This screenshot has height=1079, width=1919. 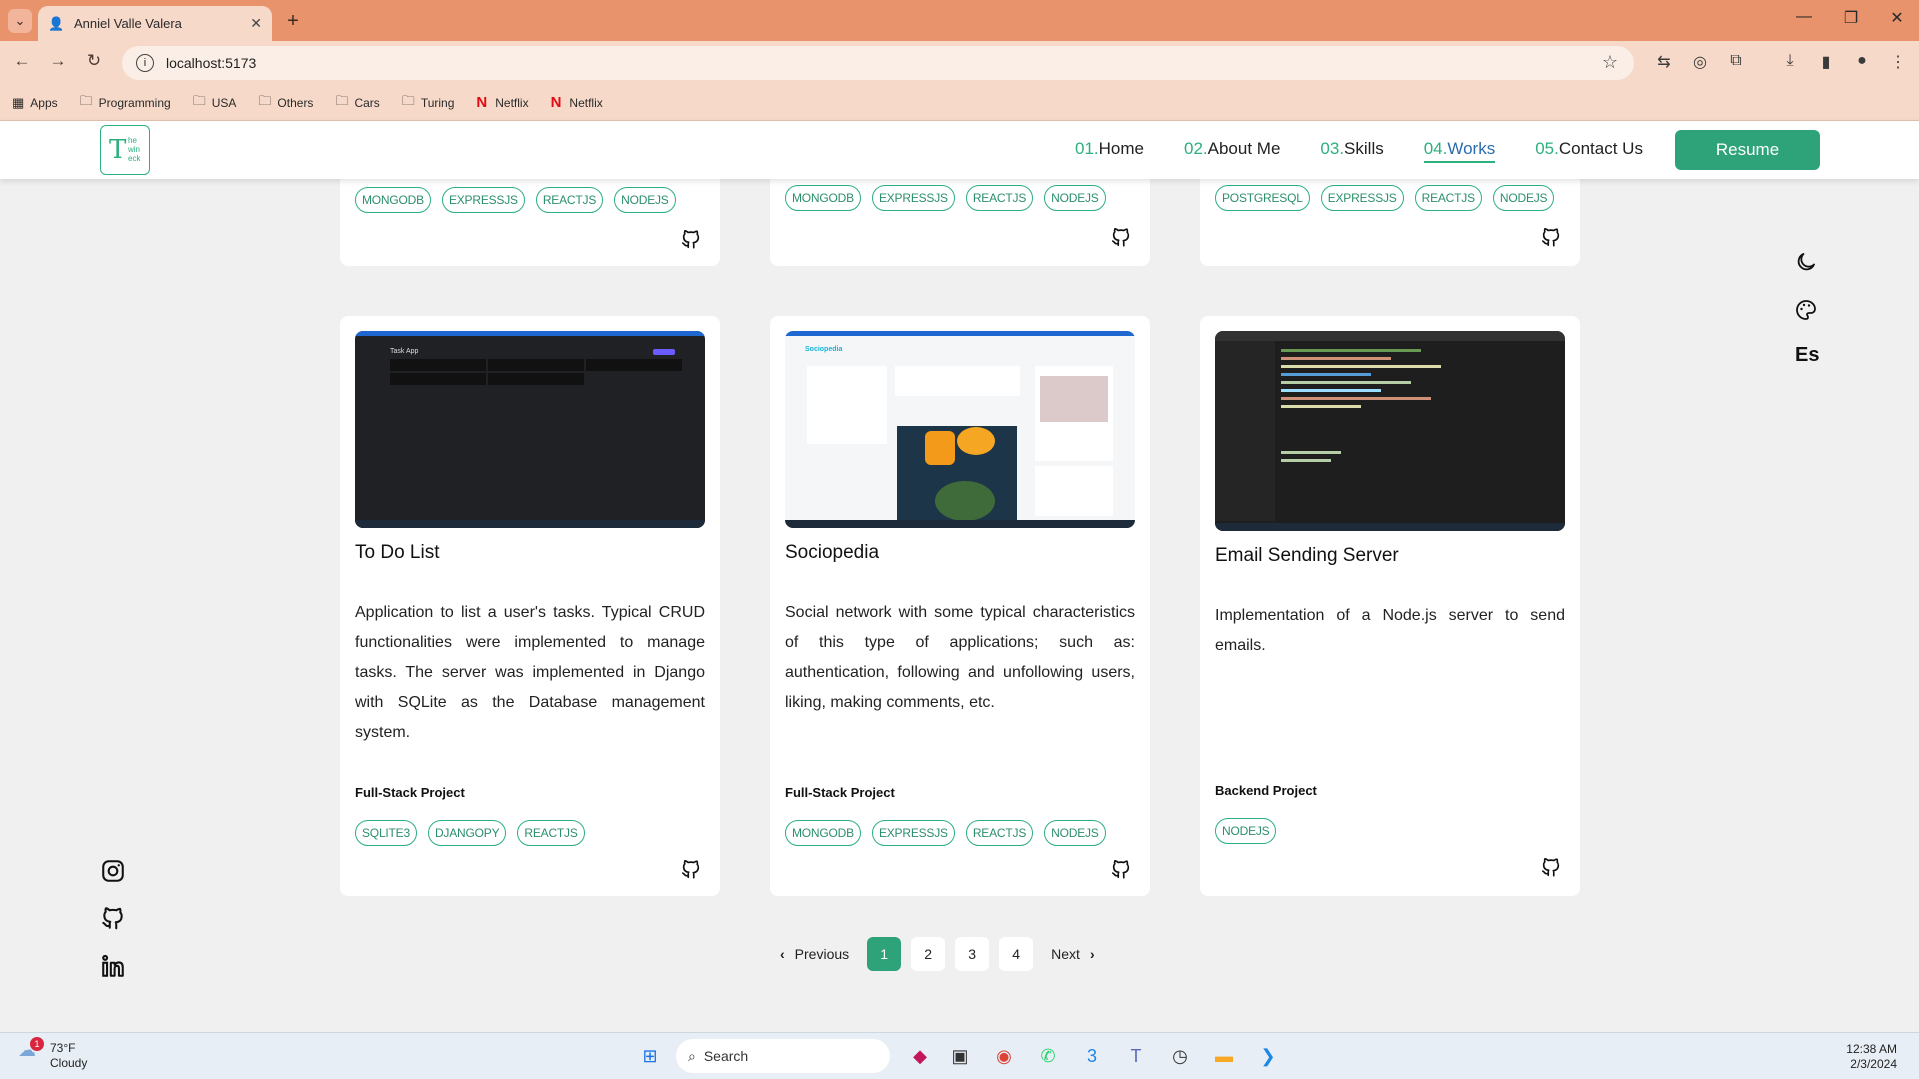 What do you see at coordinates (125, 103) in the screenshot?
I see `bookmark-folder: 🗀 Programming` at bounding box center [125, 103].